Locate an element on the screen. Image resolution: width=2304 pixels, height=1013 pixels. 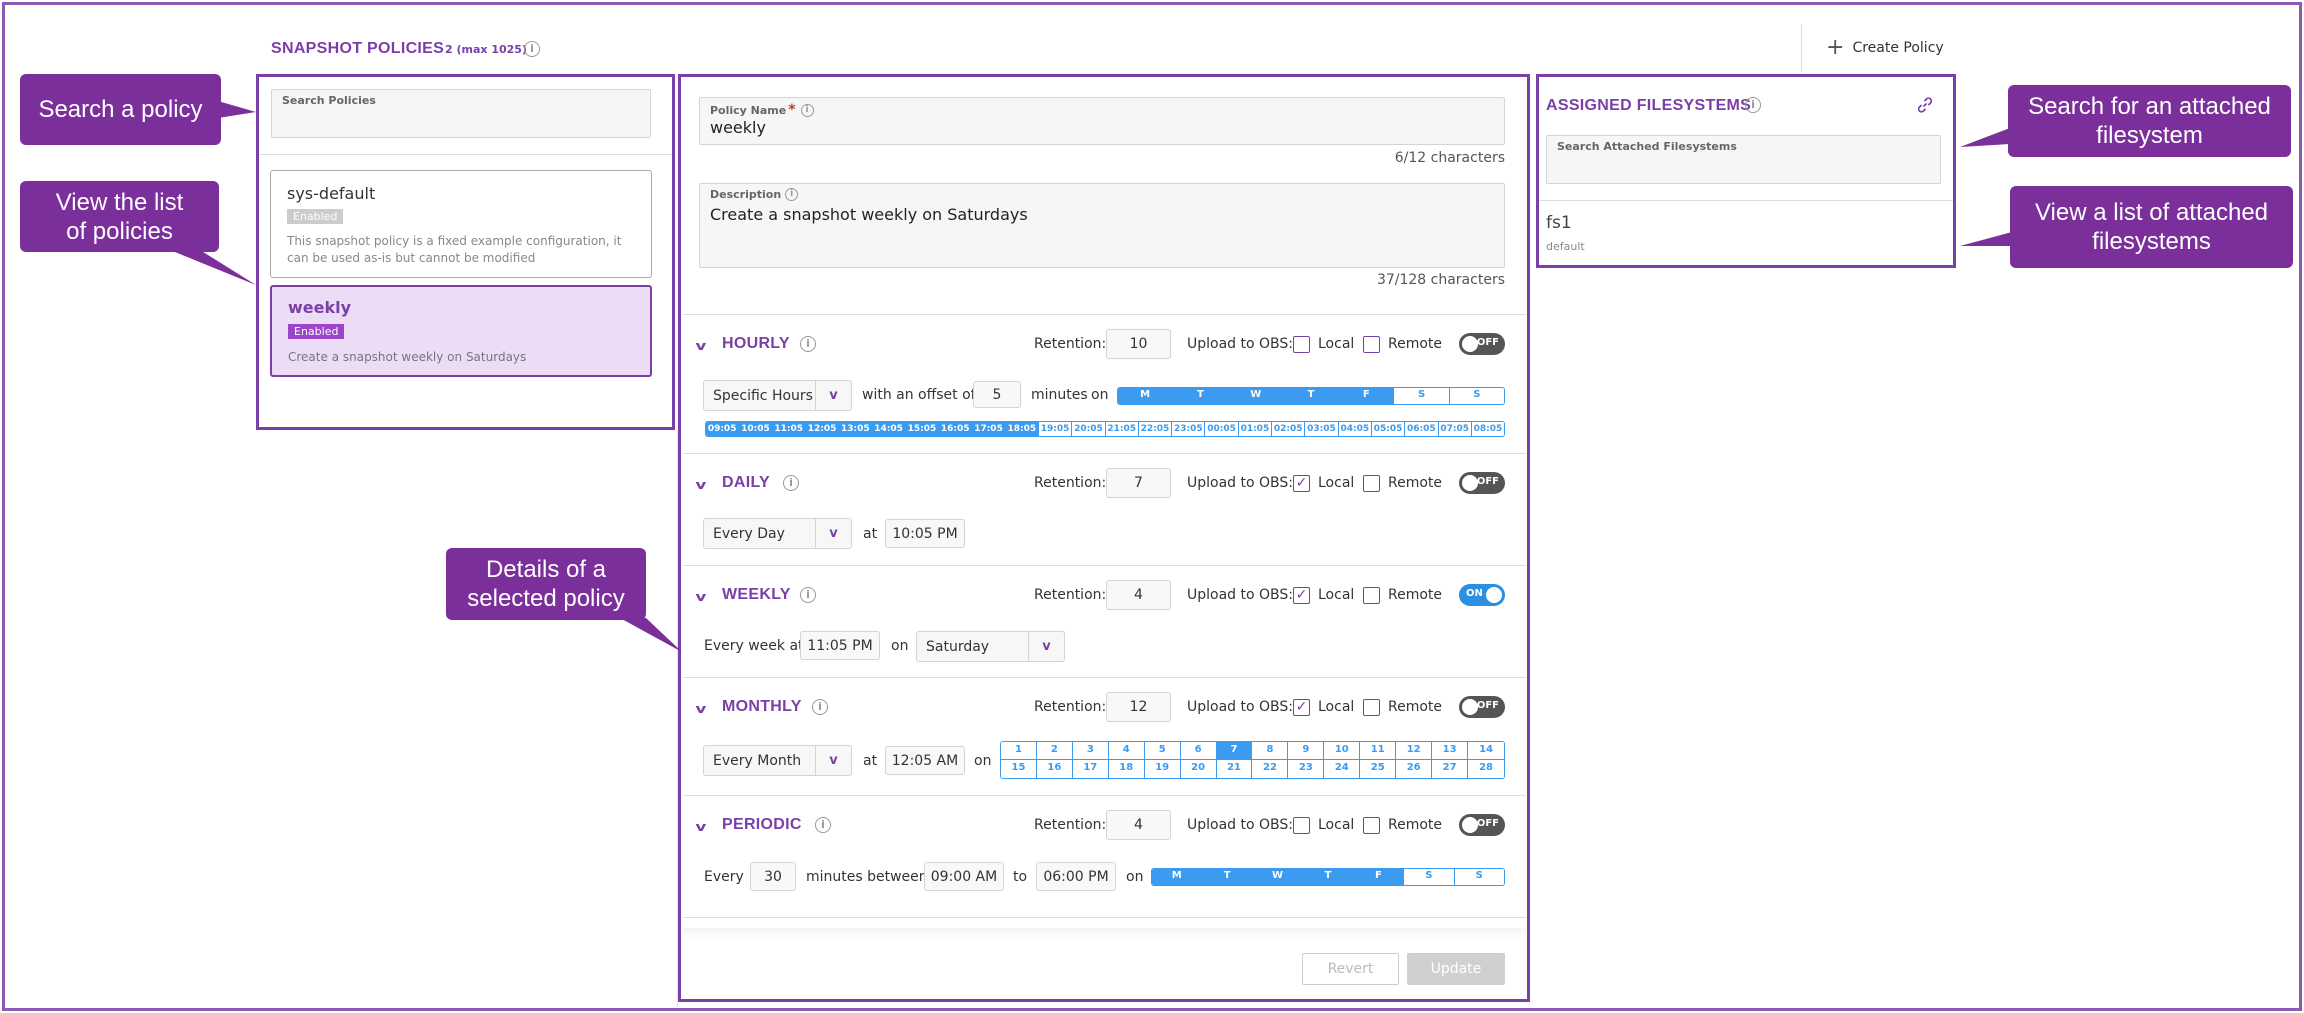
monthly-retention-input: 12 is located at coordinates (1138, 707).